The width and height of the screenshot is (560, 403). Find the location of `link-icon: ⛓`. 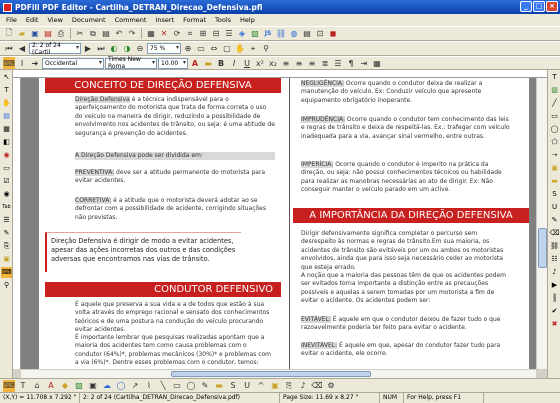

link-icon: ⛓ is located at coordinates (281, 34).